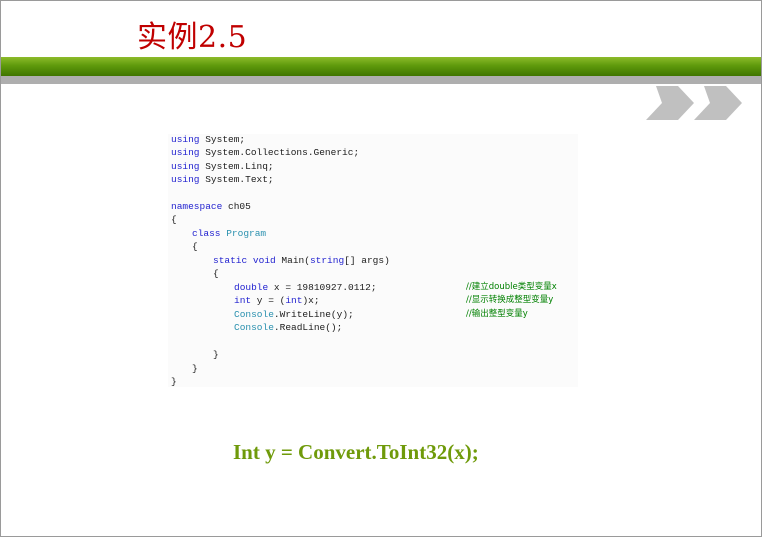 The image size is (762, 537). Describe the element at coordinates (230, 260) in the screenshot. I see `code-keyword: static` at that location.